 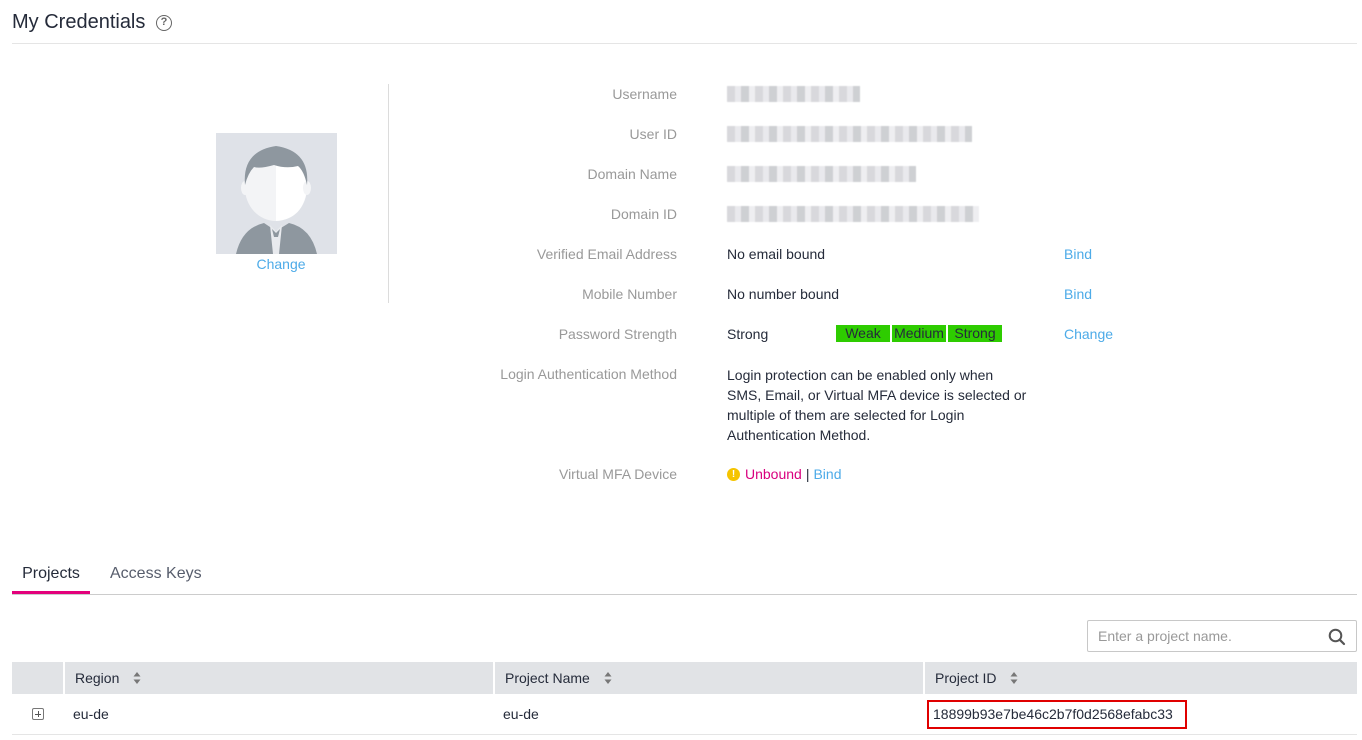 I want to click on question-circle-icon: ?, so click(x=164, y=23).